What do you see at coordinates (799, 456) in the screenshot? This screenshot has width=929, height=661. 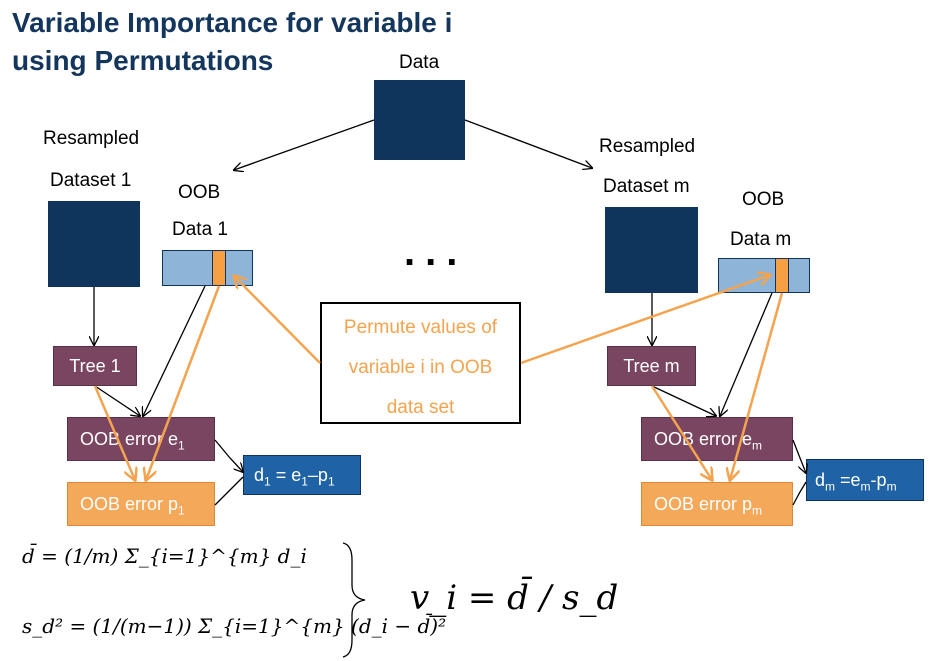 I see `arrow-right-errors-to-d` at bounding box center [799, 456].